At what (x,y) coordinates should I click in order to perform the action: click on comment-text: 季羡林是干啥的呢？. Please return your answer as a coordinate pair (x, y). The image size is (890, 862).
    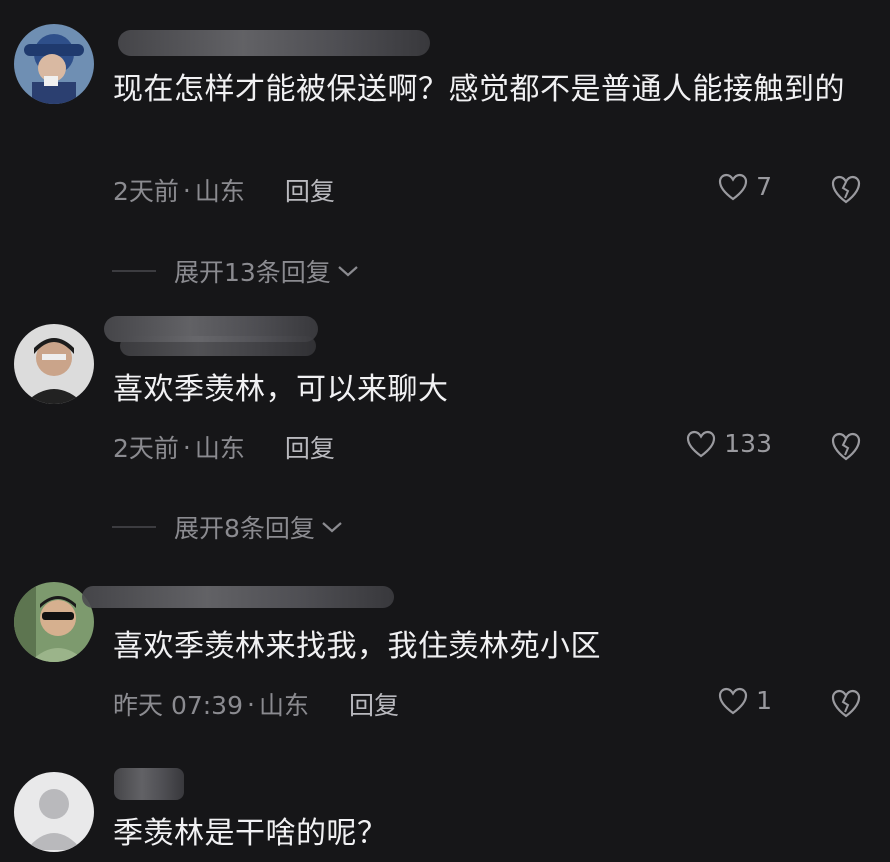
    Looking at the image, I should click on (250, 833).